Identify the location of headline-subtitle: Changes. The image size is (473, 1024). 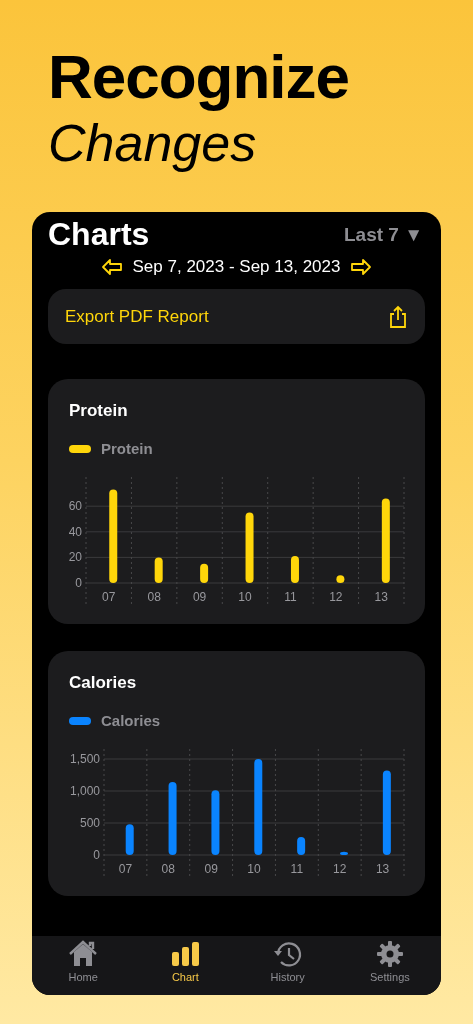
(153, 143).